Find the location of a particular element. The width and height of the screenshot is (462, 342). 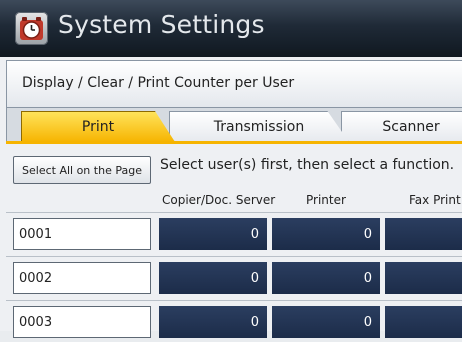

window-title: System Settings is located at coordinates (161, 24).